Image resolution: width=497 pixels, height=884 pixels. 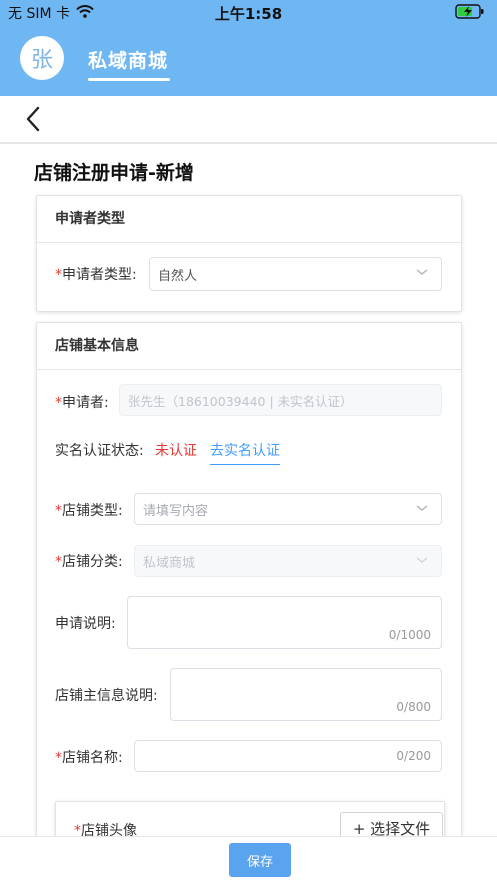 What do you see at coordinates (288, 509) in the screenshot?
I see `shop-type-select: 请填写内容` at bounding box center [288, 509].